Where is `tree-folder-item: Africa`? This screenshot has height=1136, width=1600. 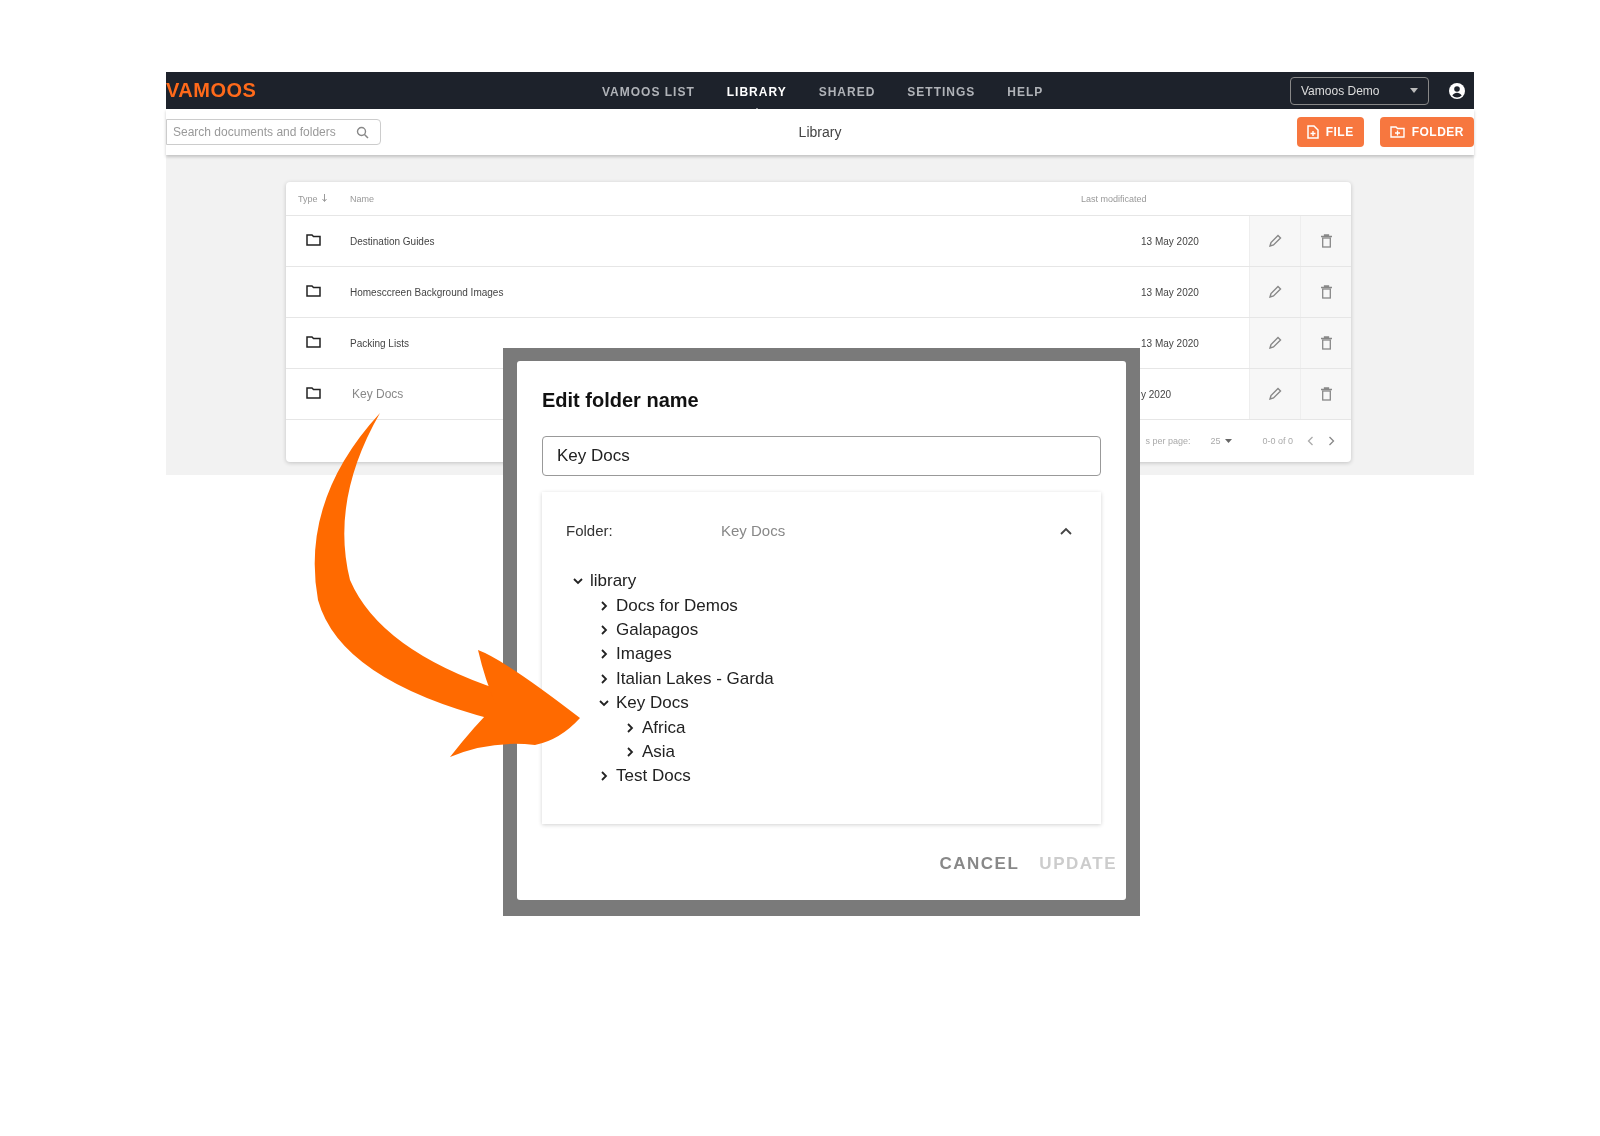
tree-folder-item: Africa is located at coordinates (664, 727).